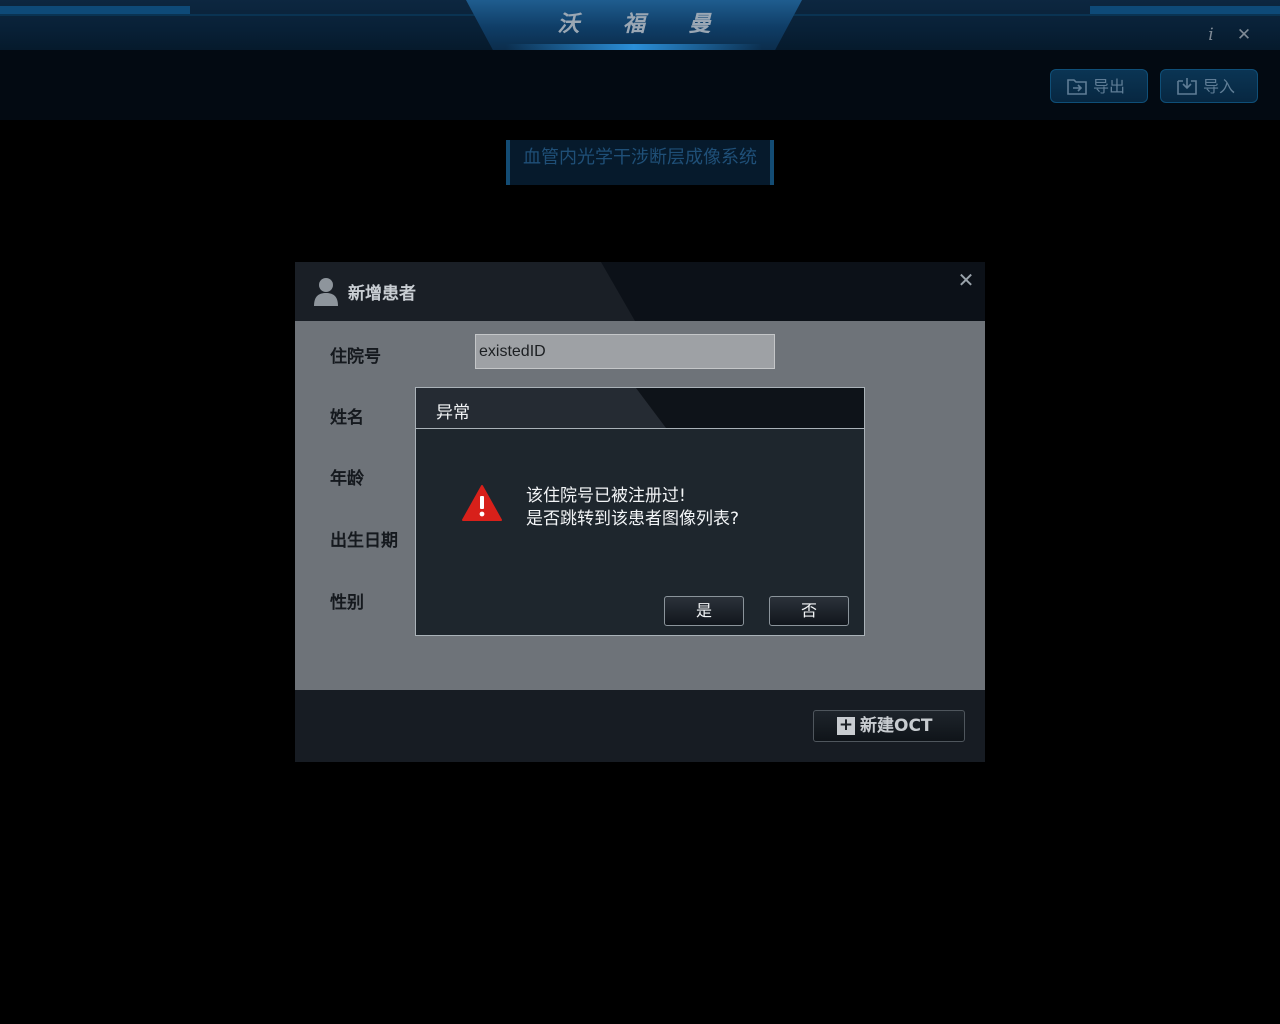 This screenshot has height=1024, width=1280. Describe the element at coordinates (640, 85) in the screenshot. I see `toolbar: 导出 导入` at that location.